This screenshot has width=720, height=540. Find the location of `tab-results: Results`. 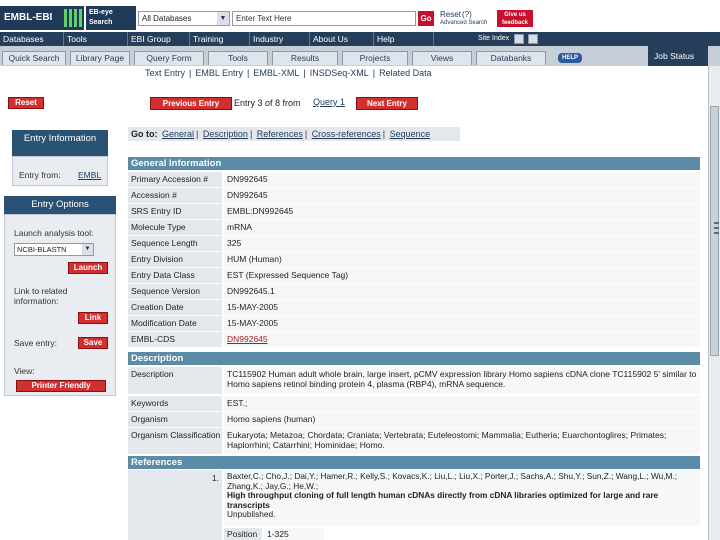

tab-results: Results is located at coordinates (305, 58).